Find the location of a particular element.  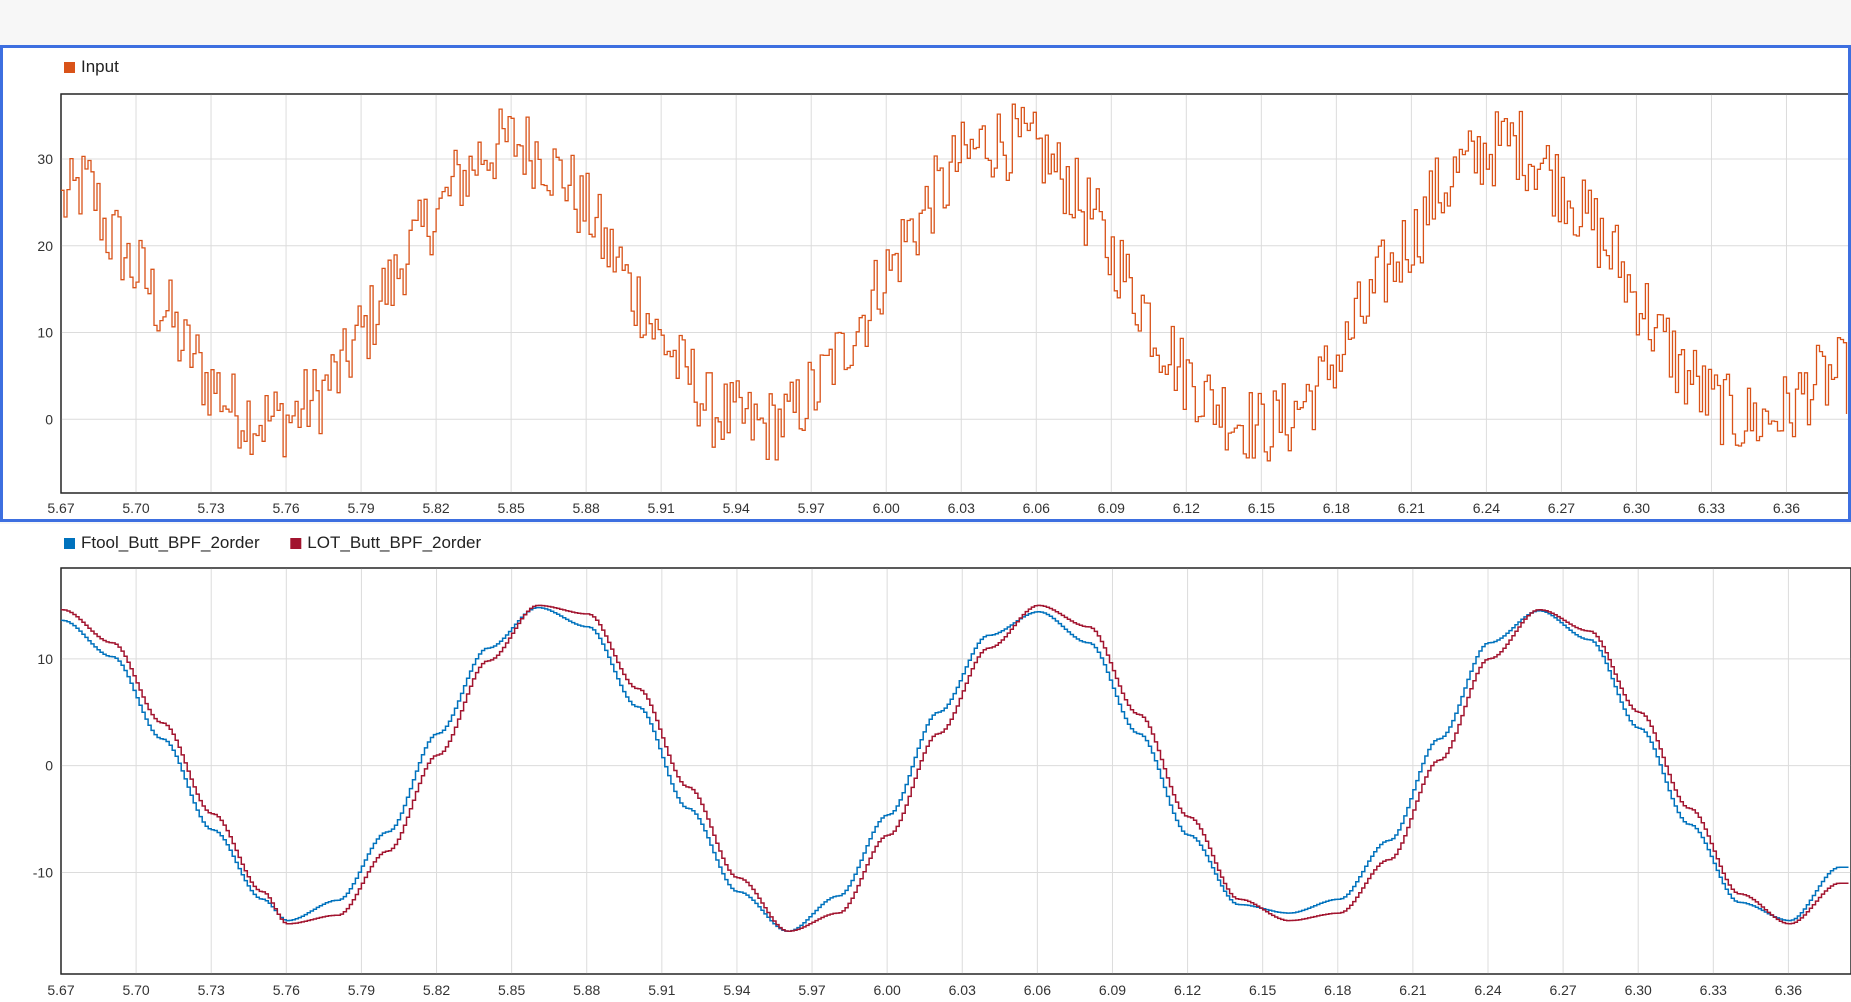

legend-entry: Input is located at coordinates (100, 66).